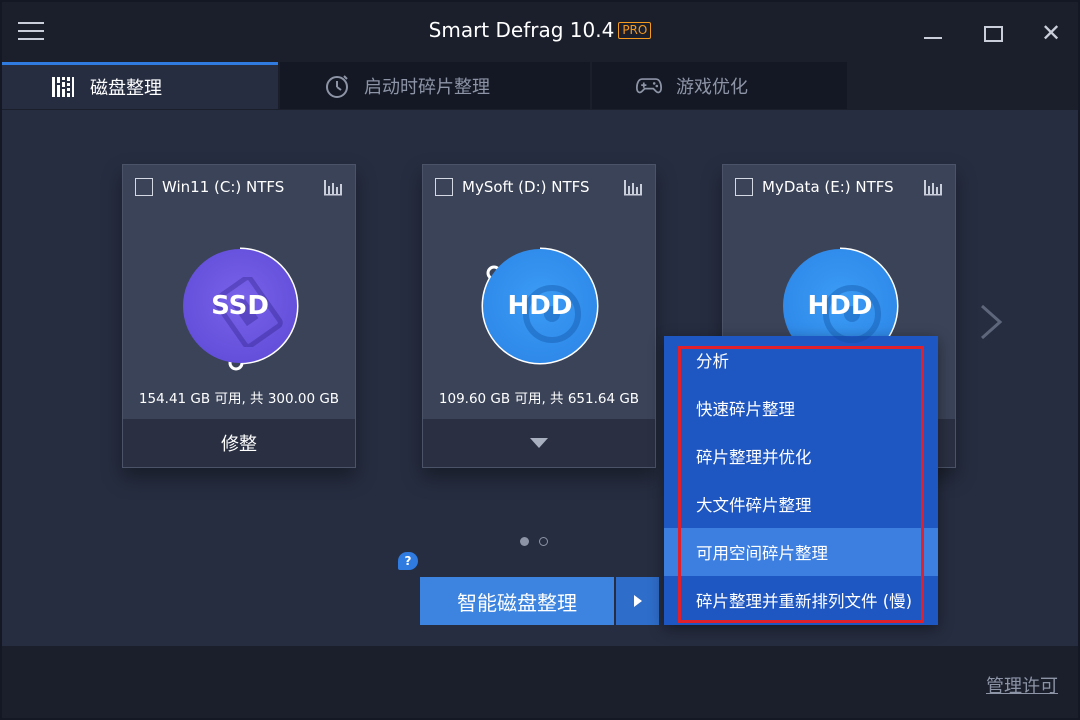 The width and height of the screenshot is (1080, 720). I want to click on tab-game-optimize: 游戏优化, so click(719, 85).